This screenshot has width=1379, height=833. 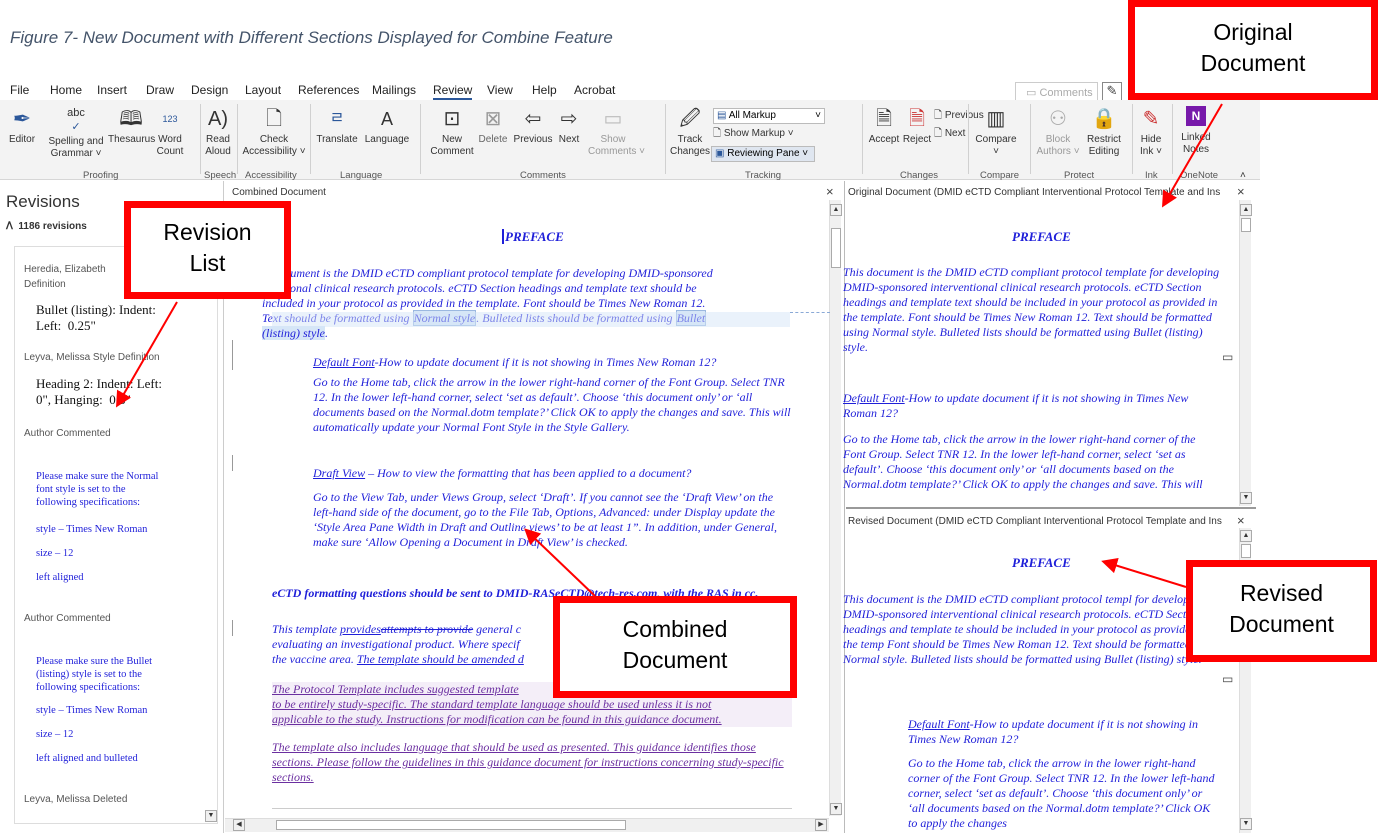 I want to click on arrow-revised, so click(x=1144, y=572).